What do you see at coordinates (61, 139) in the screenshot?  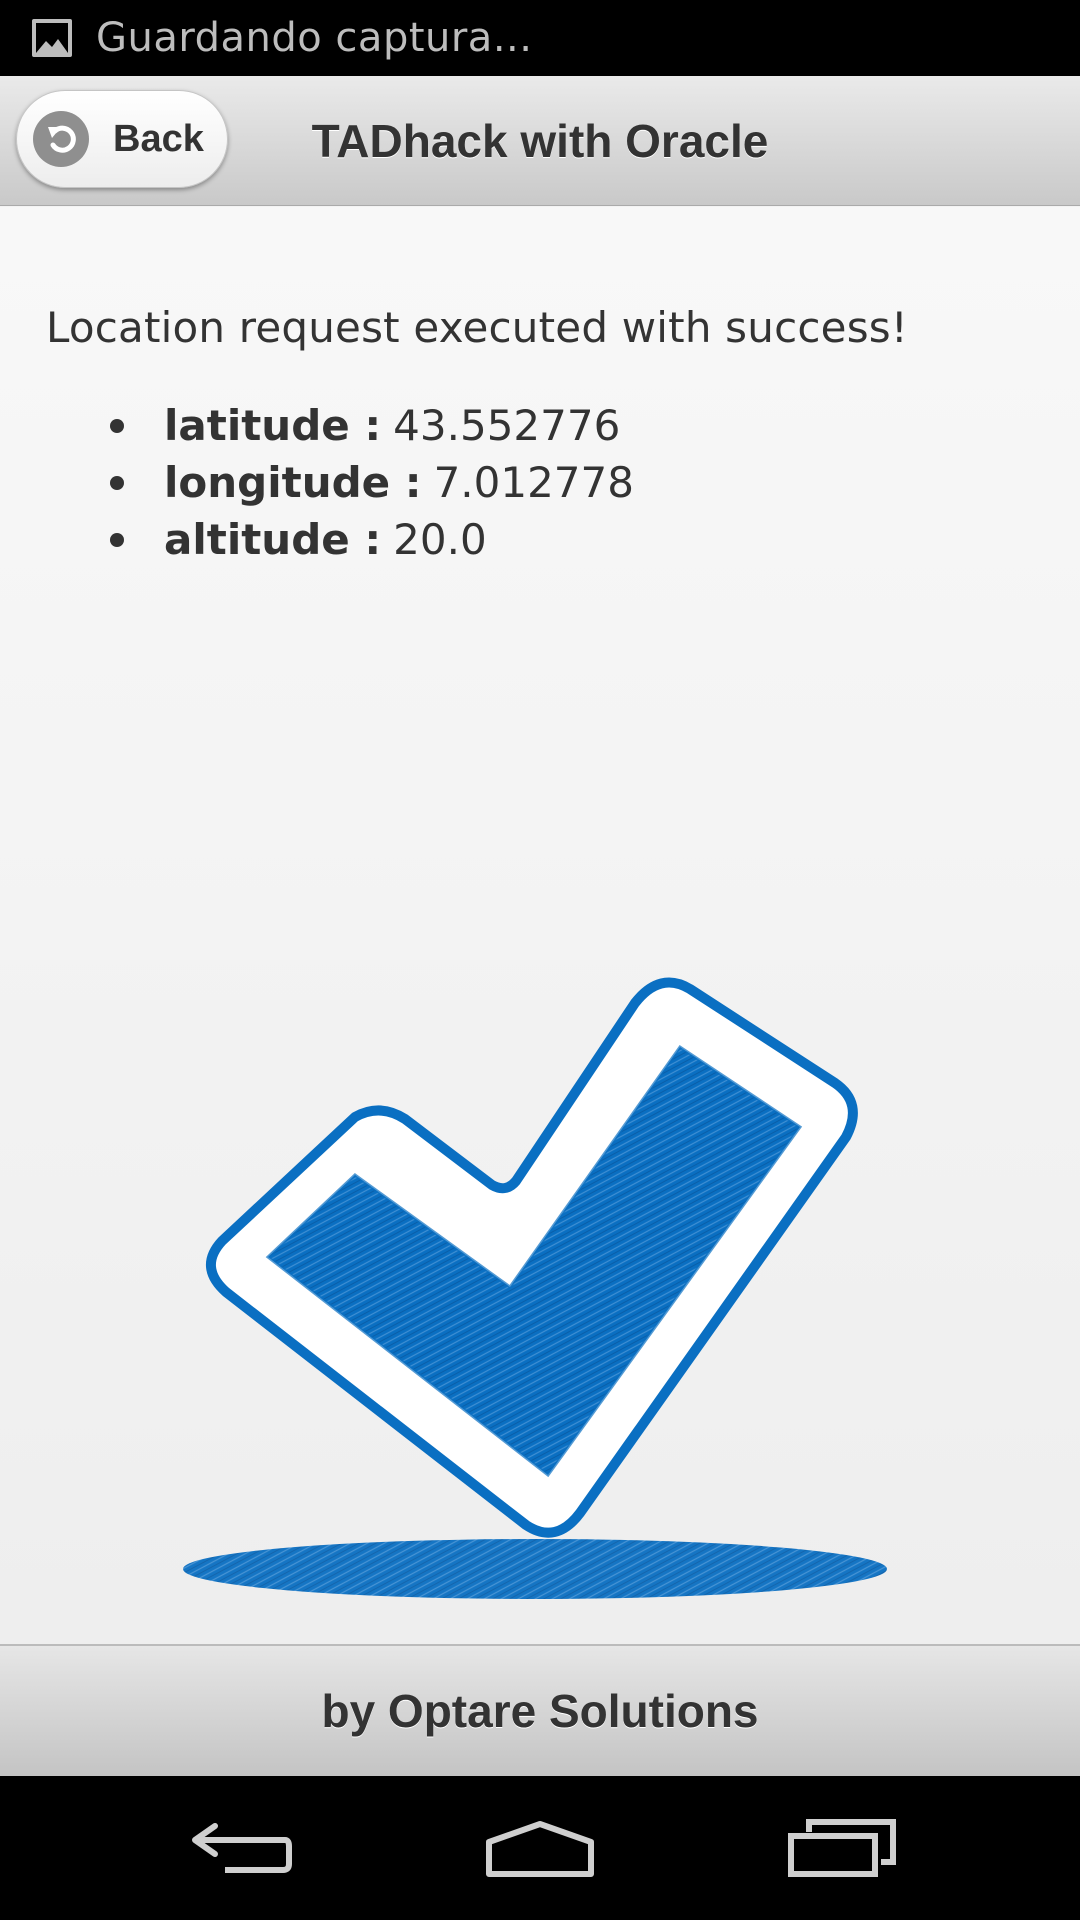 I see `back-arrow-icon` at bounding box center [61, 139].